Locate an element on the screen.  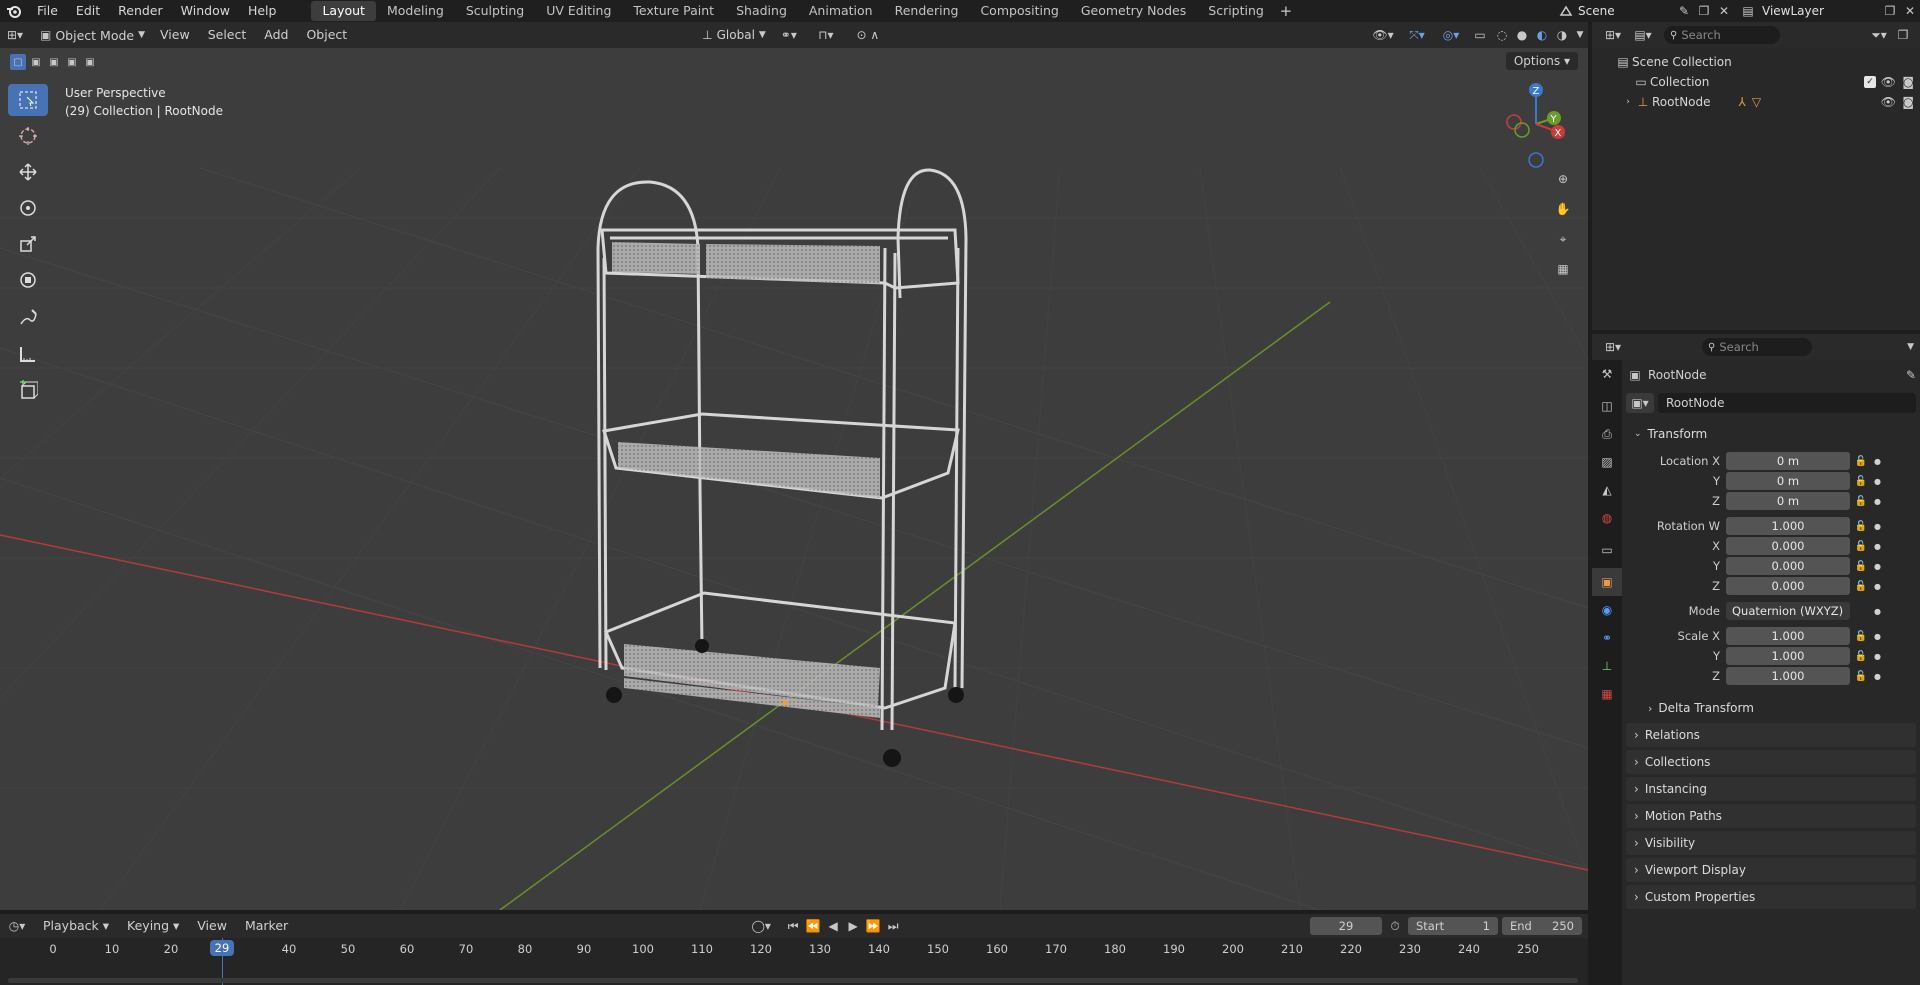
material-shading-icon: ◐ is located at coordinates (1542, 35).